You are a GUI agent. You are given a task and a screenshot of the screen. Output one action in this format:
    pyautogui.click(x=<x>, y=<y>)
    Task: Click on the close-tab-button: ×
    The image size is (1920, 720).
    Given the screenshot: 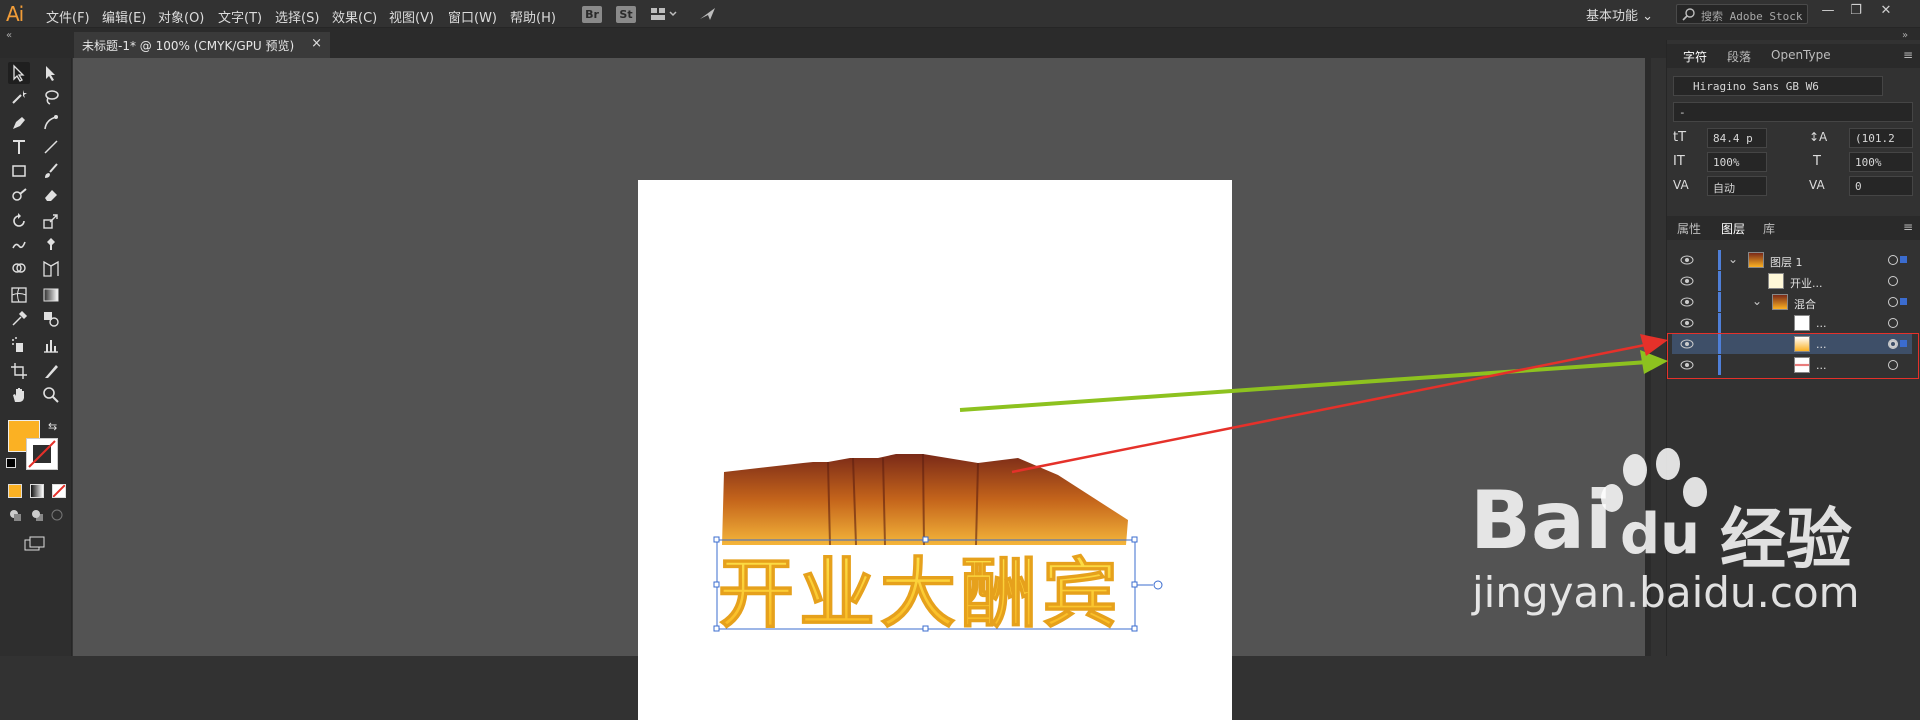 What is the action you would take?
    pyautogui.click(x=316, y=43)
    